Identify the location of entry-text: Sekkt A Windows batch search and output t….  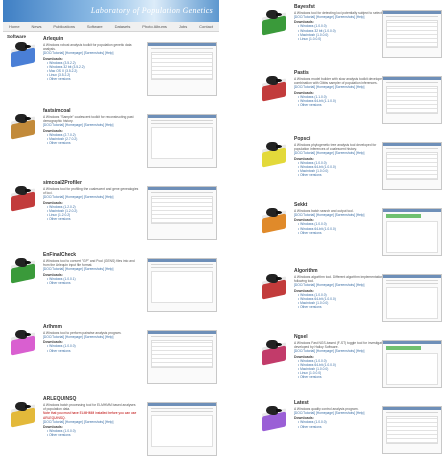
(342, 218).